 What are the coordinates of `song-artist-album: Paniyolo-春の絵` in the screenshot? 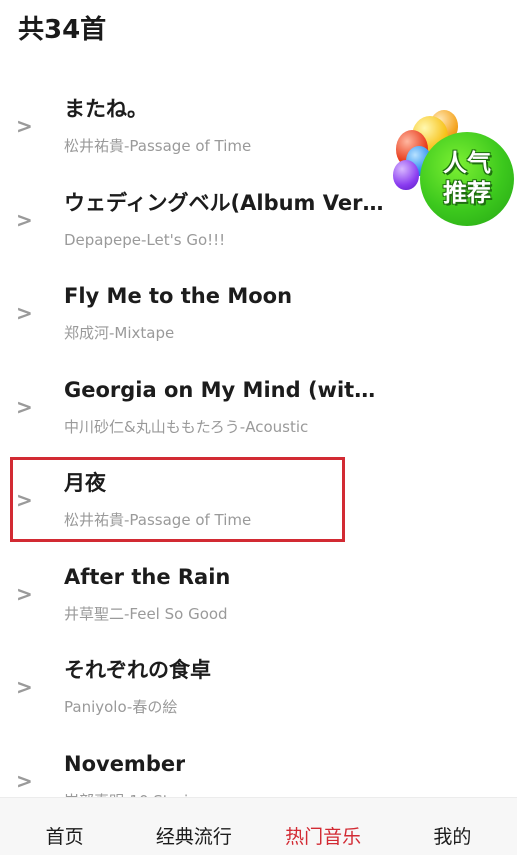 It's located at (121, 707).